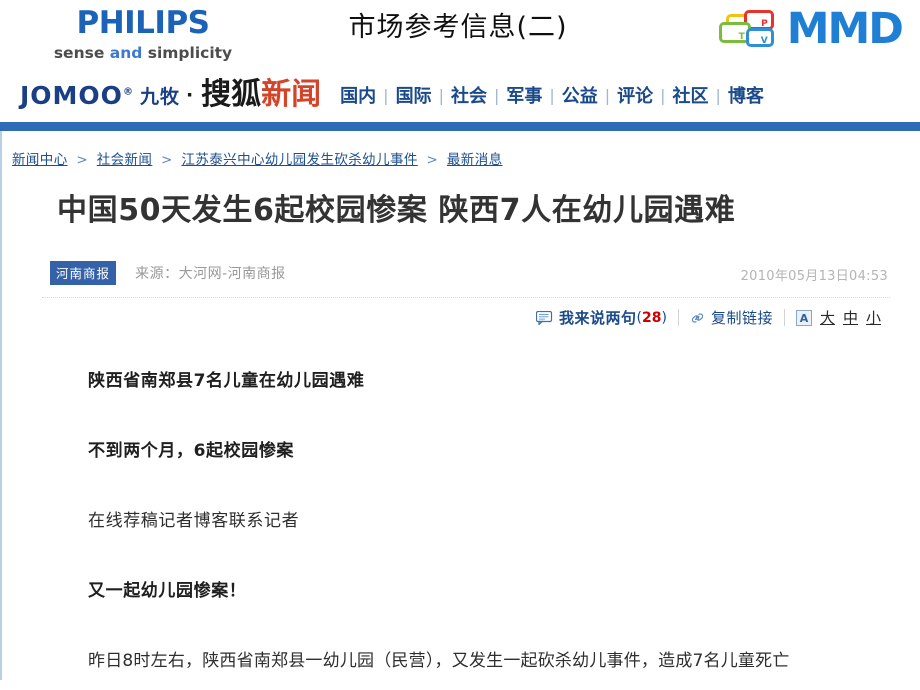 This screenshot has height=690, width=920. I want to click on jomoo-registered-mark: ®, so click(128, 92).